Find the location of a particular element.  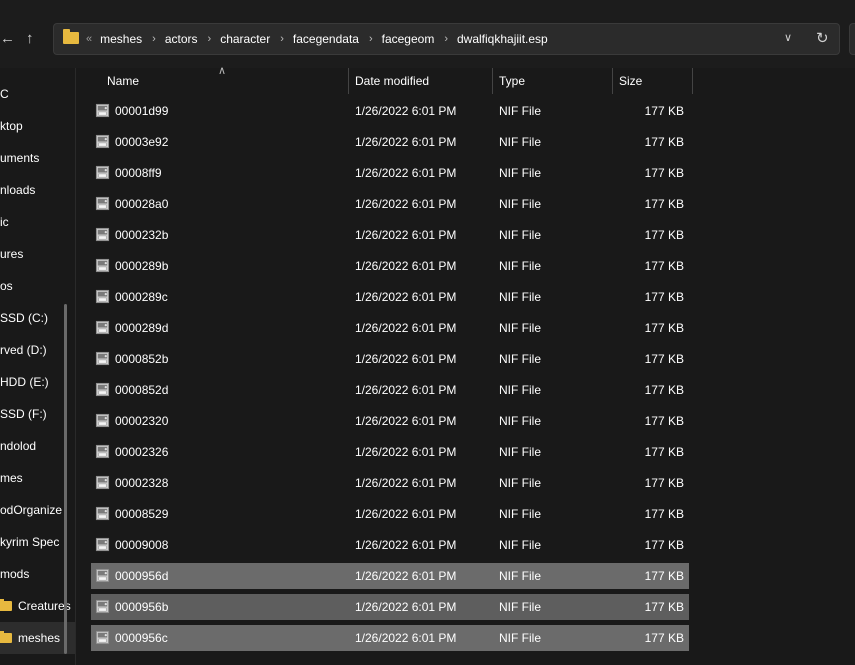

breadcrumb-item-facegeom: facegeom is located at coordinates (408, 39).